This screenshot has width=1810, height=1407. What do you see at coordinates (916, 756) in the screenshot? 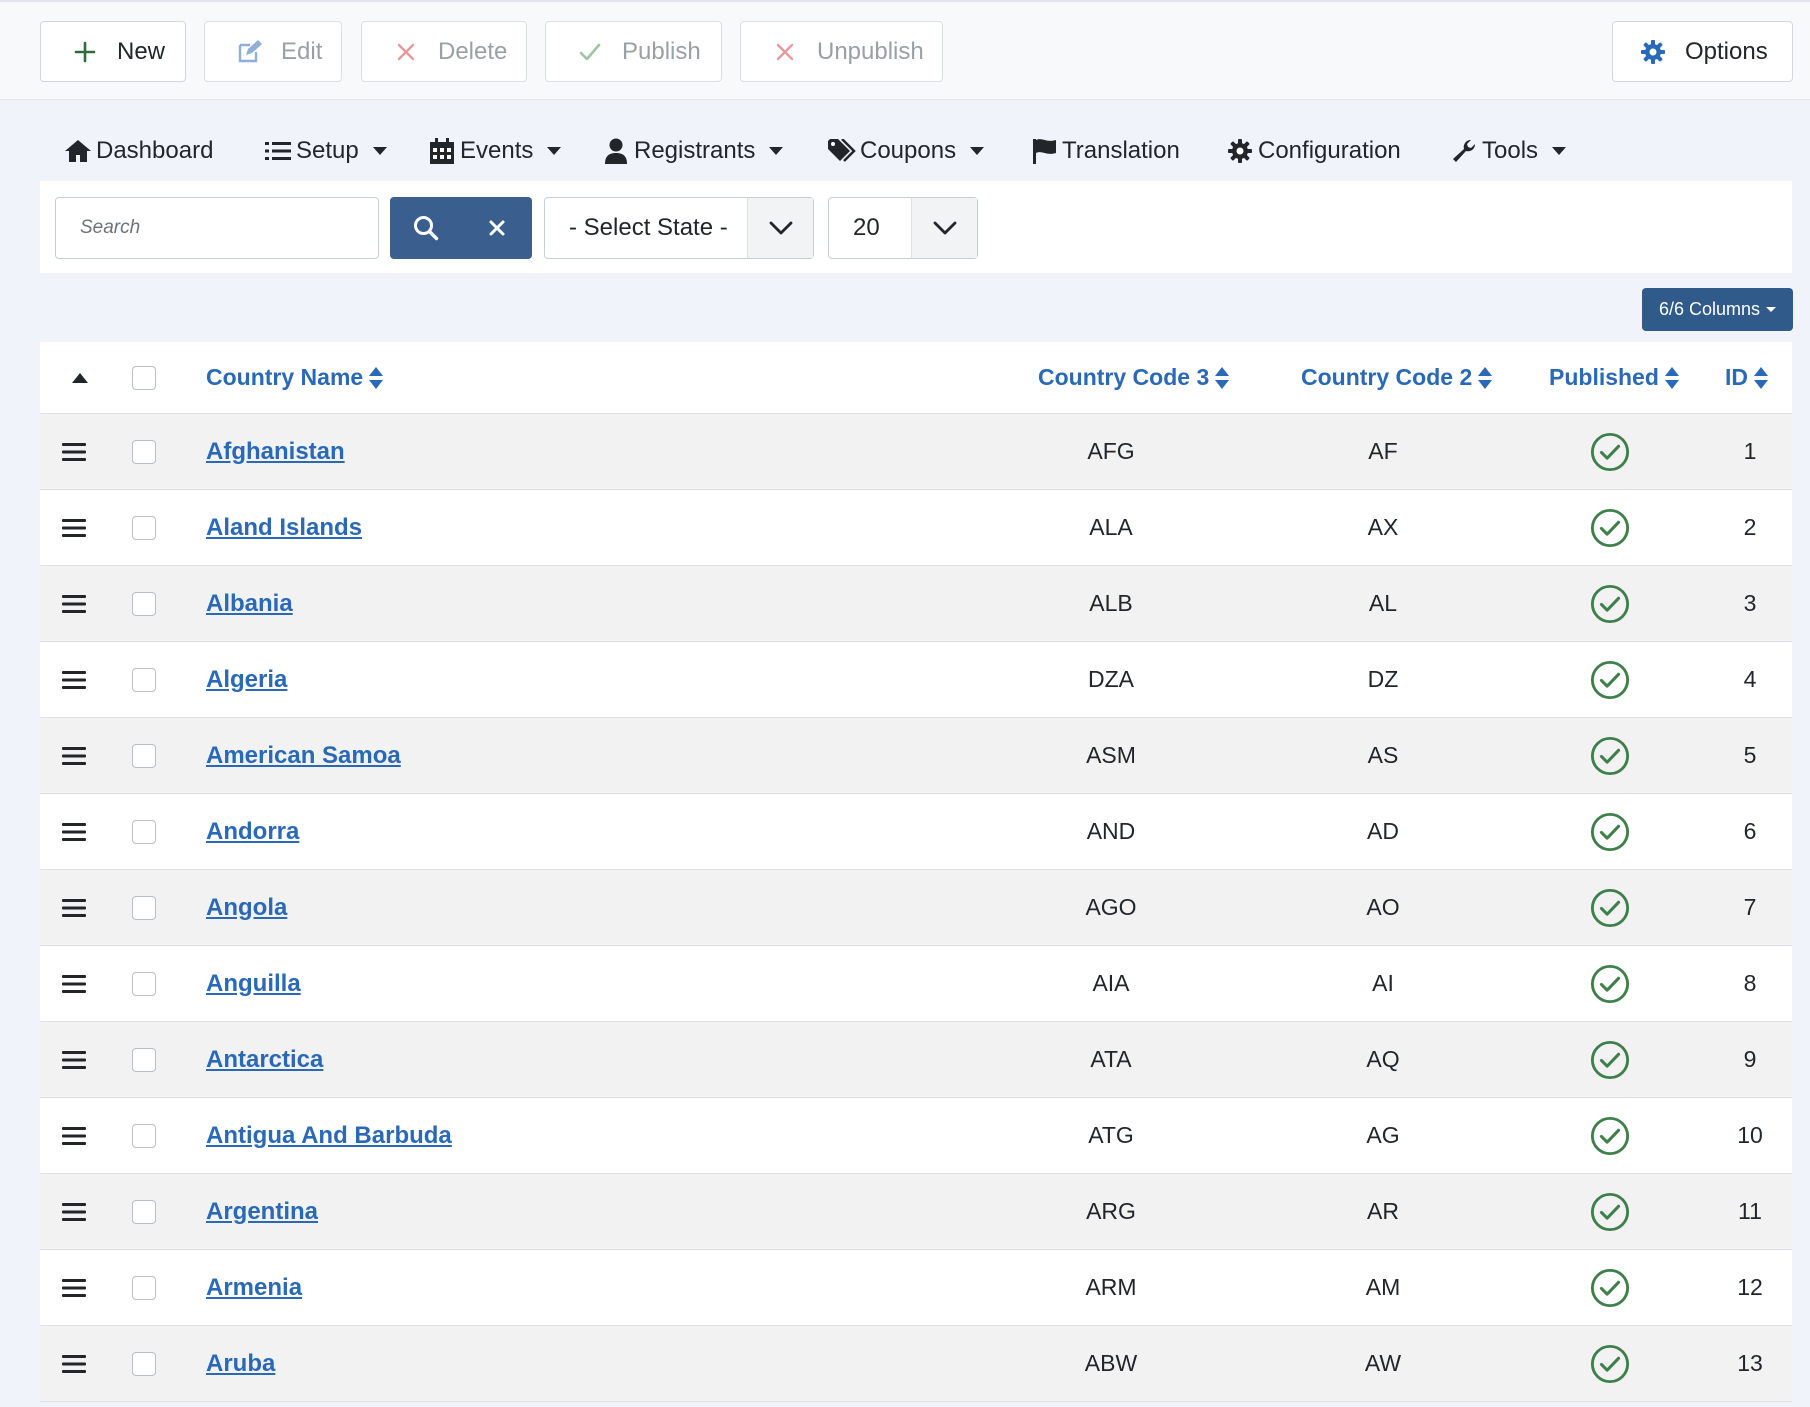
I see `table-row: American Samoa ASM AS 5` at bounding box center [916, 756].